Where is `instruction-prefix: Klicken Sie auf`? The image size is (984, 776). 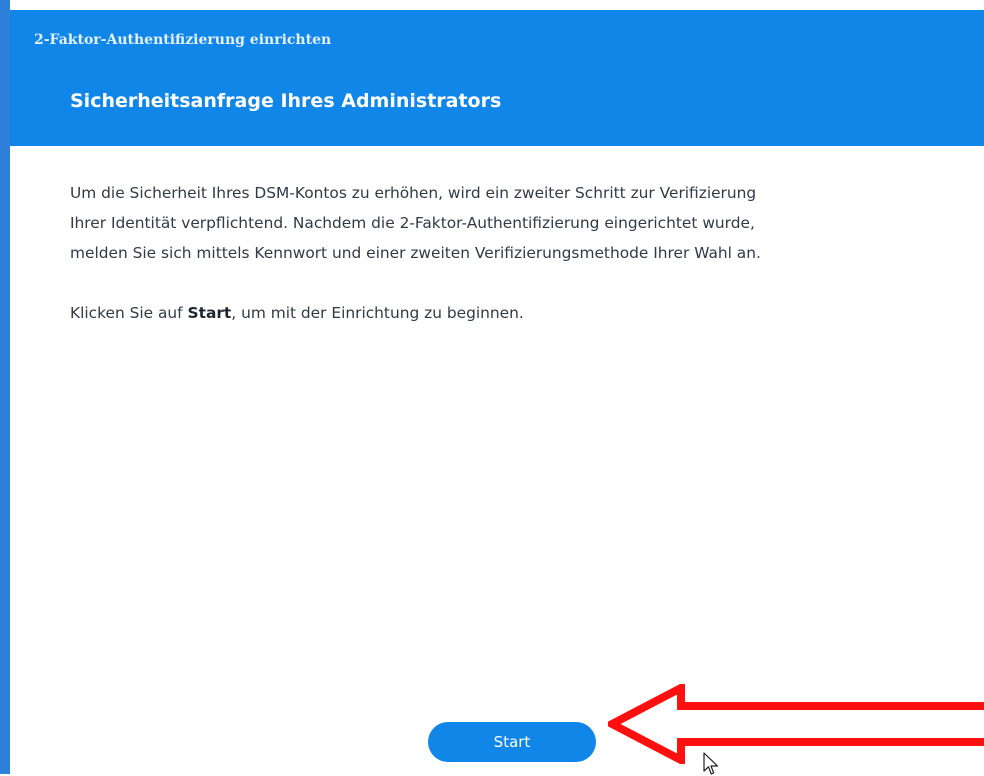
instruction-prefix: Klicken Sie auf is located at coordinates (129, 313).